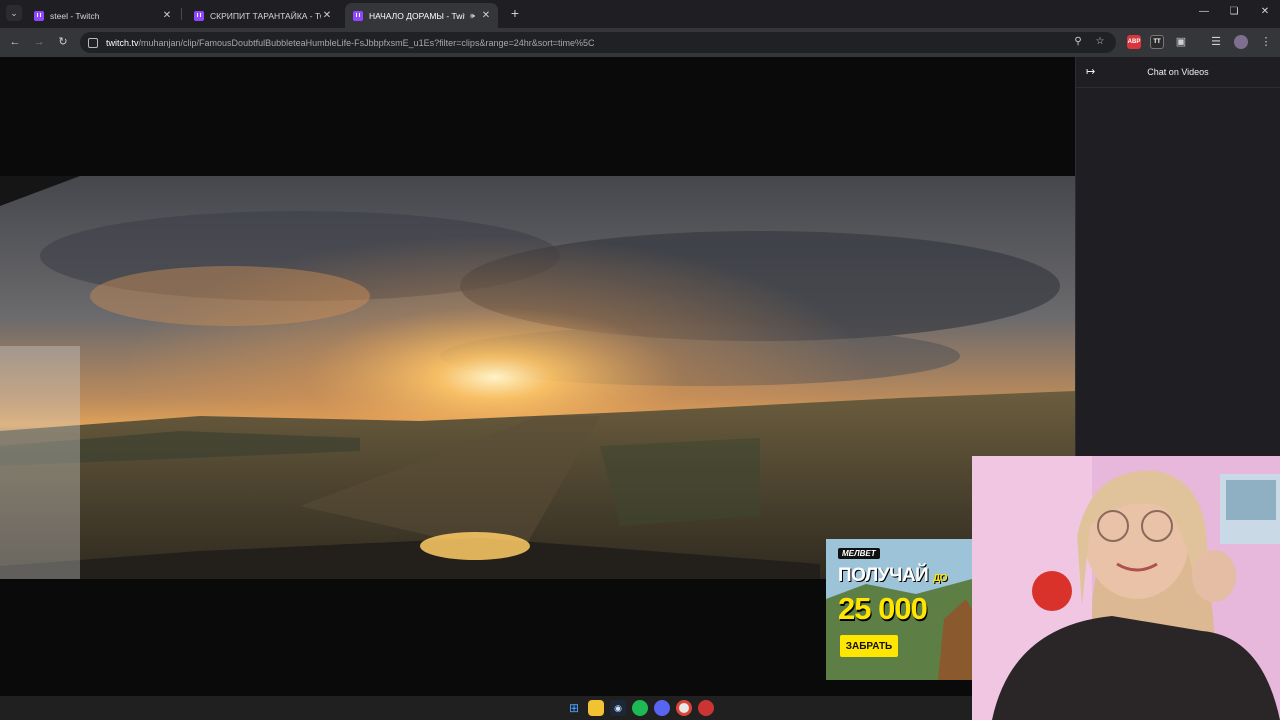 This screenshot has height=720, width=1280. I want to click on file-explorer-icon, so click(596, 708).